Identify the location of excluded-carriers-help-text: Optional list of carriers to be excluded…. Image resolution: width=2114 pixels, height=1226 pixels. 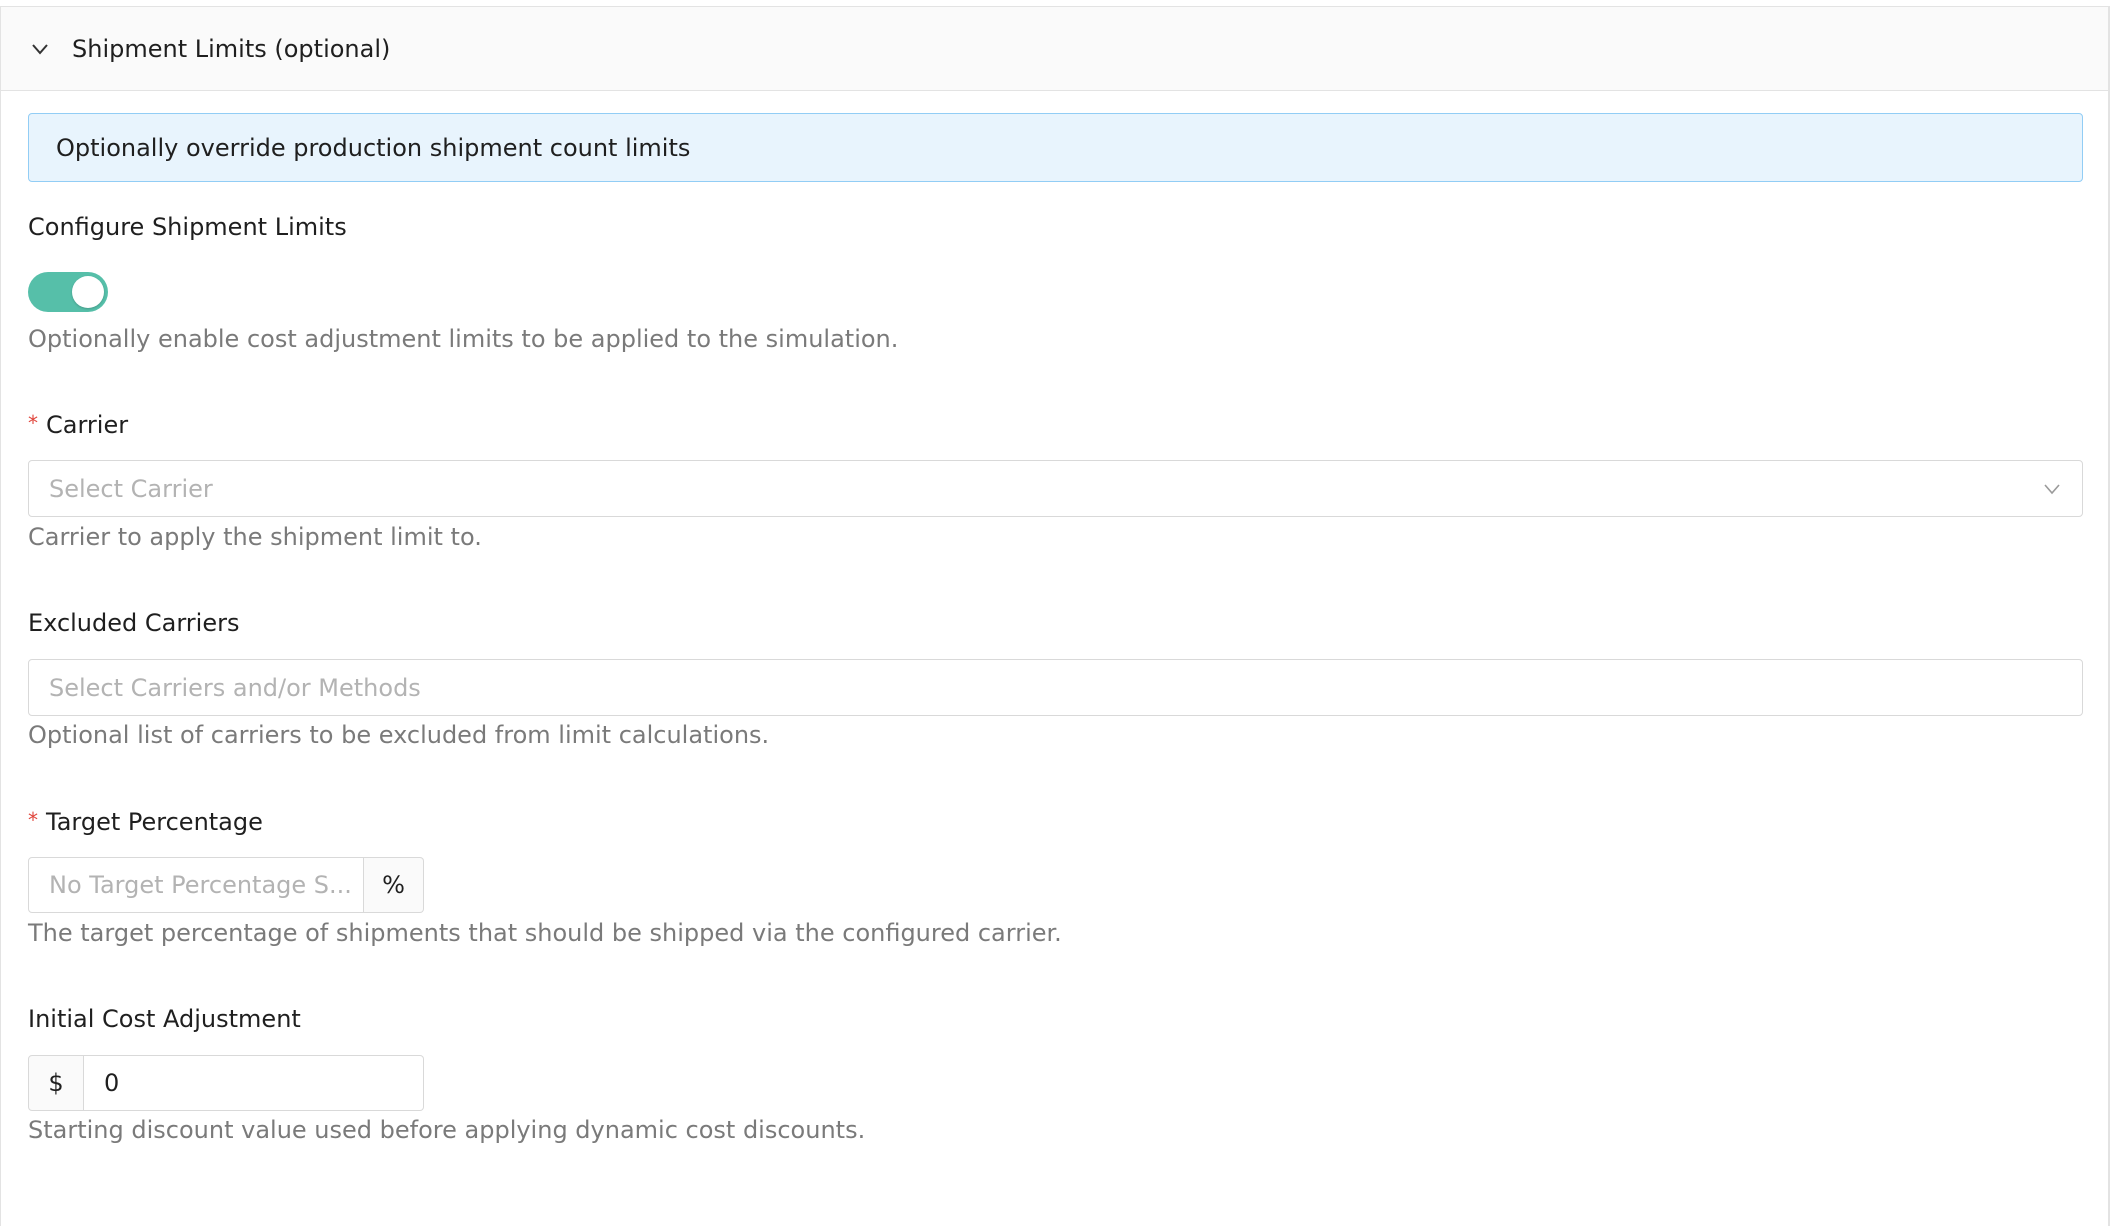
(399, 735).